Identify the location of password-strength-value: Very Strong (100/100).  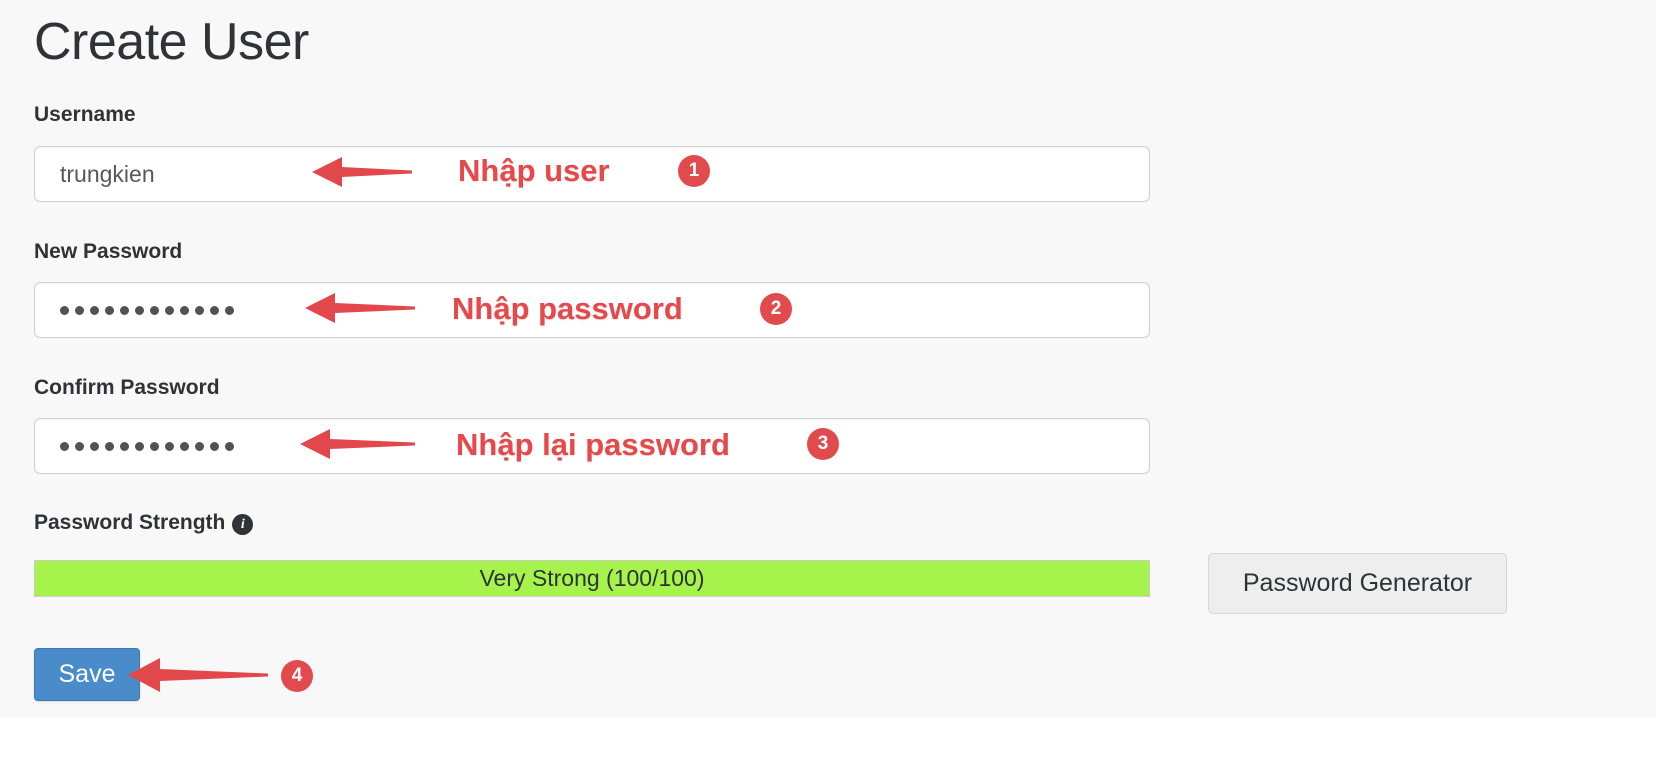
(592, 578).